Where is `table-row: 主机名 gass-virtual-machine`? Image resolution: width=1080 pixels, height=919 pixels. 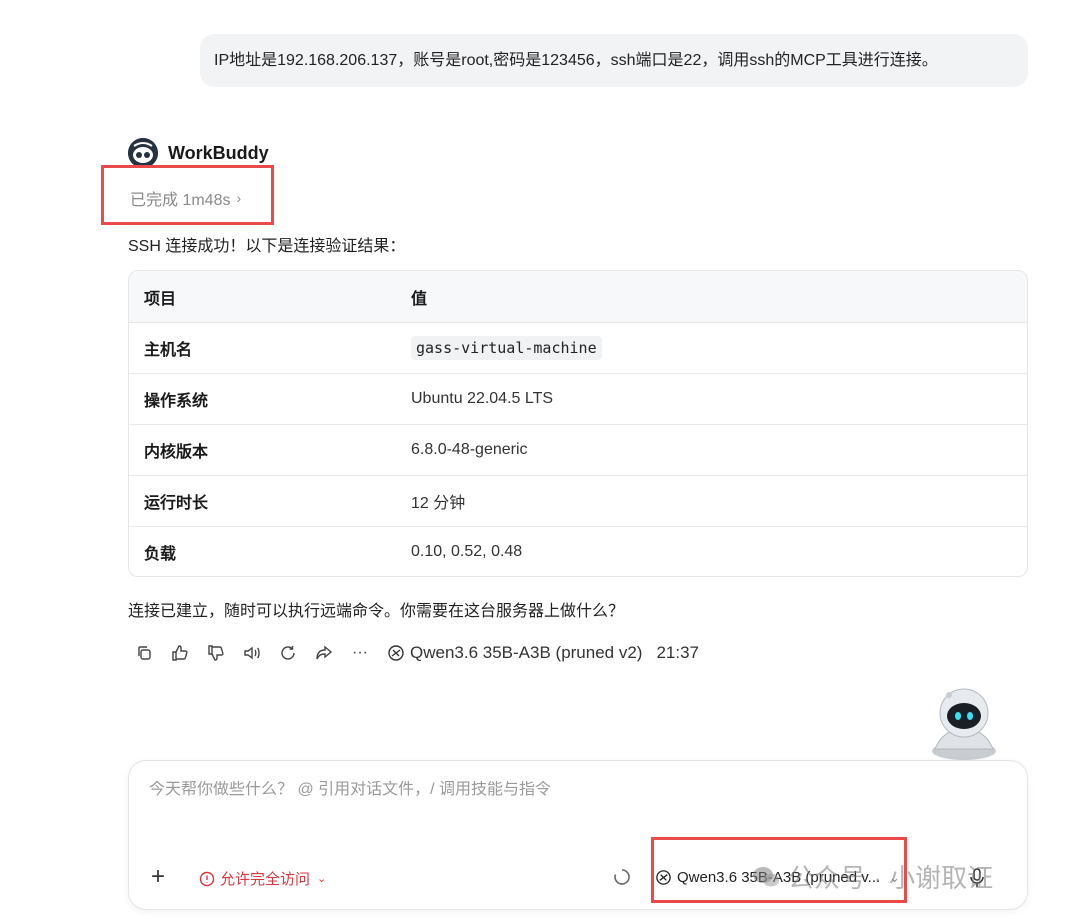 table-row: 主机名 gass-virtual-machine is located at coordinates (578, 347).